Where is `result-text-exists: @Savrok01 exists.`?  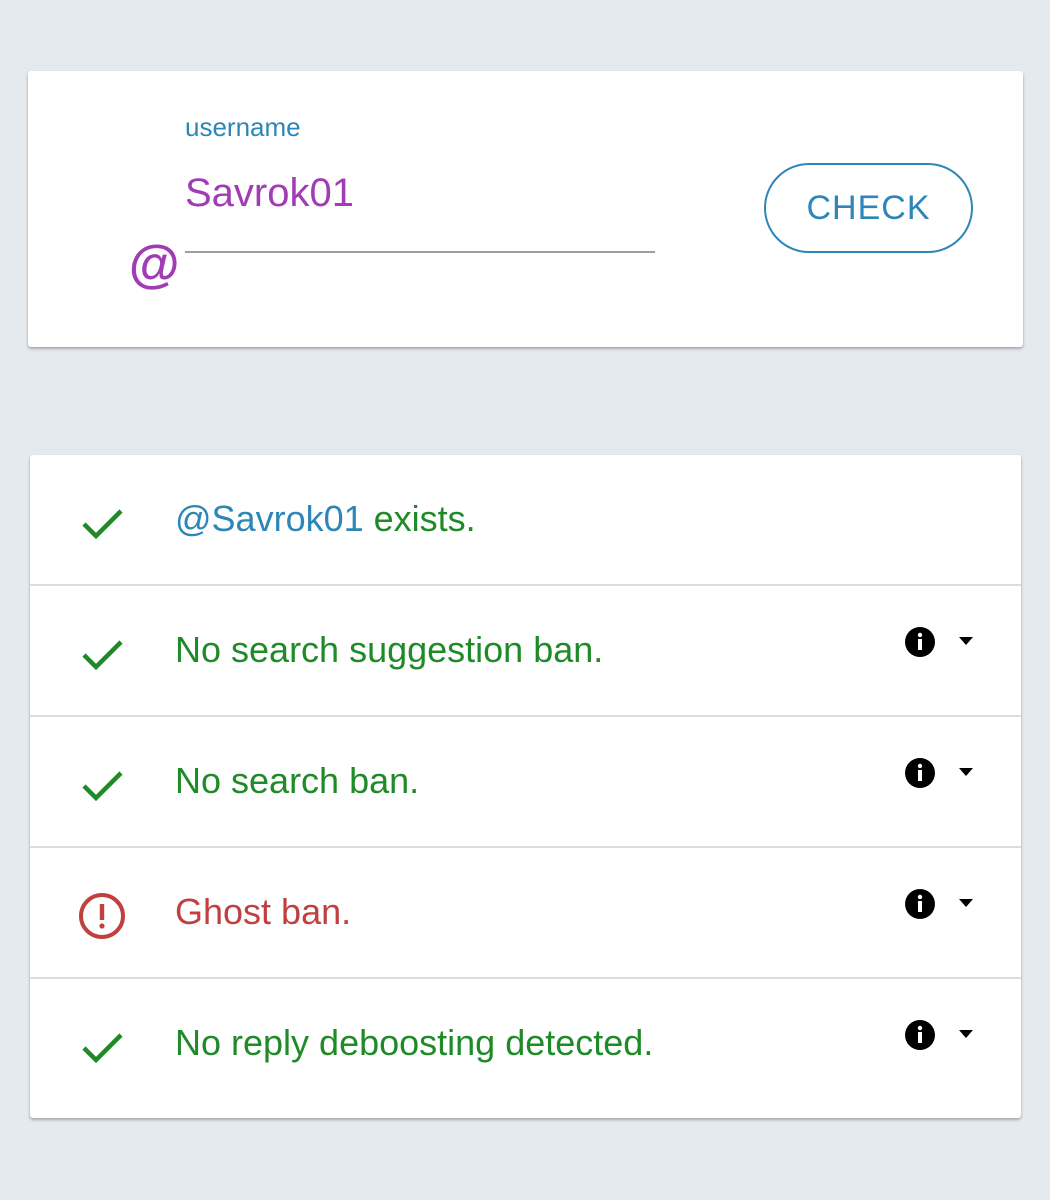 result-text-exists: @Savrok01 exists. is located at coordinates (325, 519).